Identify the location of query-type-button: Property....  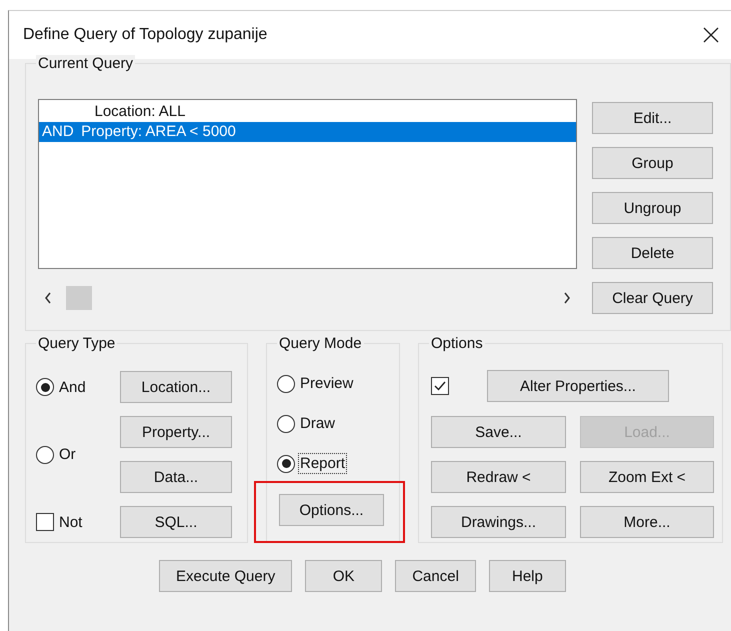
(176, 432).